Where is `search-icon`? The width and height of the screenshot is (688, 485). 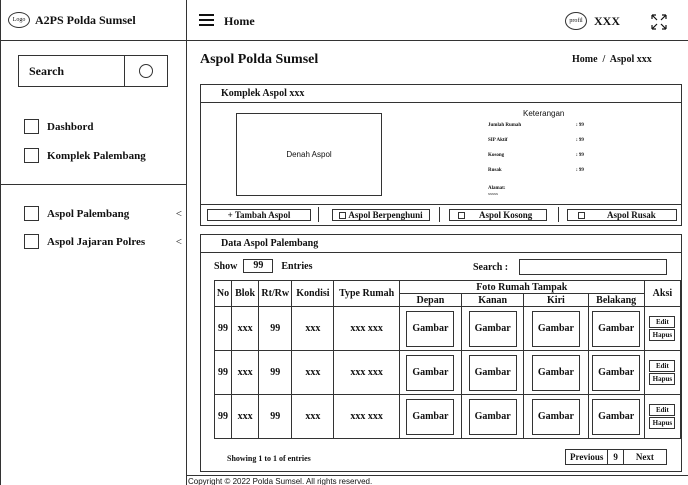
search-icon is located at coordinates (146, 71).